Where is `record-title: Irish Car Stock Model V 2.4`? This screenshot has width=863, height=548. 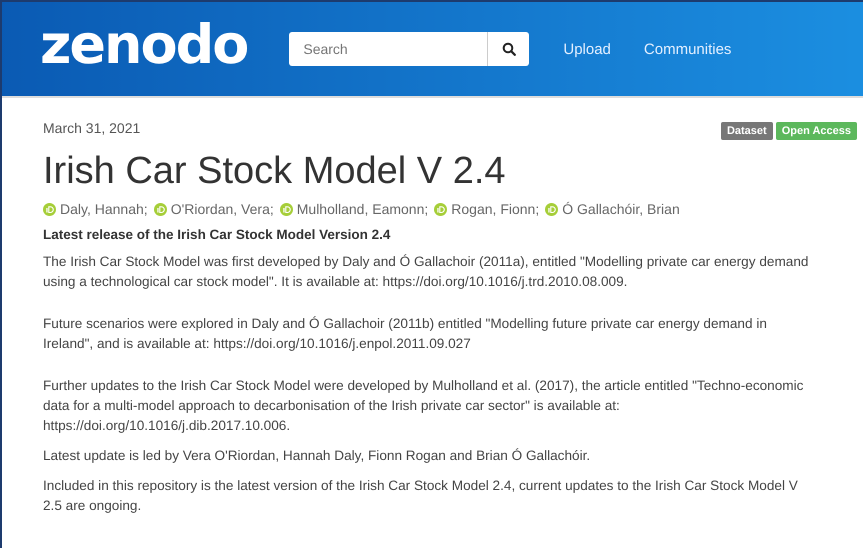
record-title: Irish Car Stock Model V 2.4 is located at coordinates (275, 171).